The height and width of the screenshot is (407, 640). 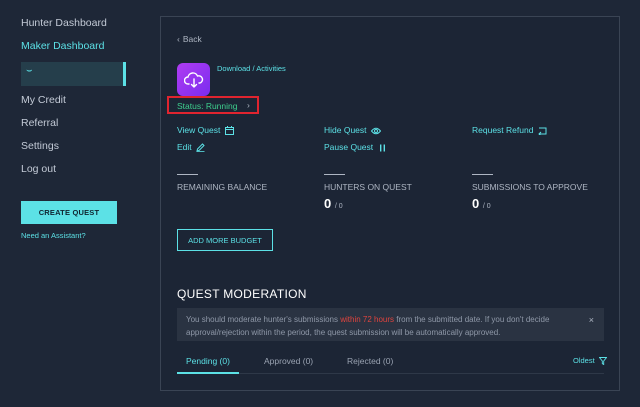 What do you see at coordinates (62, 46) in the screenshot?
I see `sidebar-item-maker-dashboard: Maker Dashboard` at bounding box center [62, 46].